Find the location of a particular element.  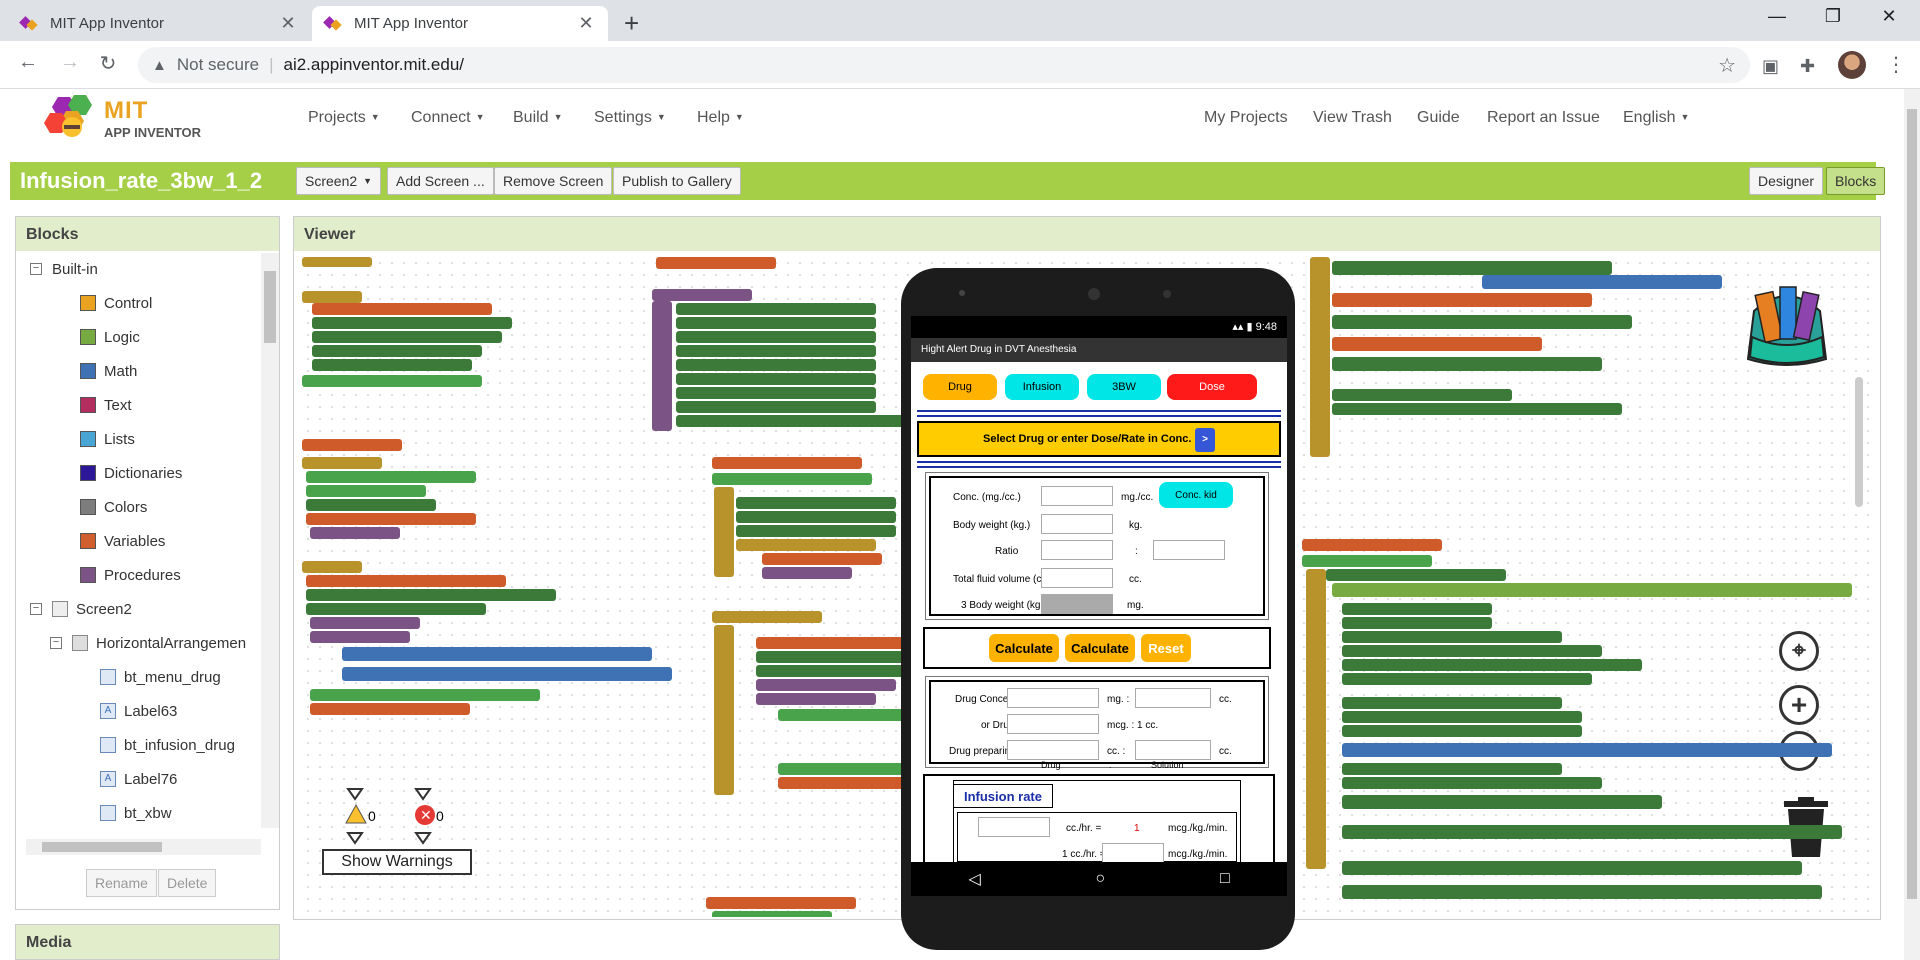

nav-back-icon: ◁ is located at coordinates (974, 879).